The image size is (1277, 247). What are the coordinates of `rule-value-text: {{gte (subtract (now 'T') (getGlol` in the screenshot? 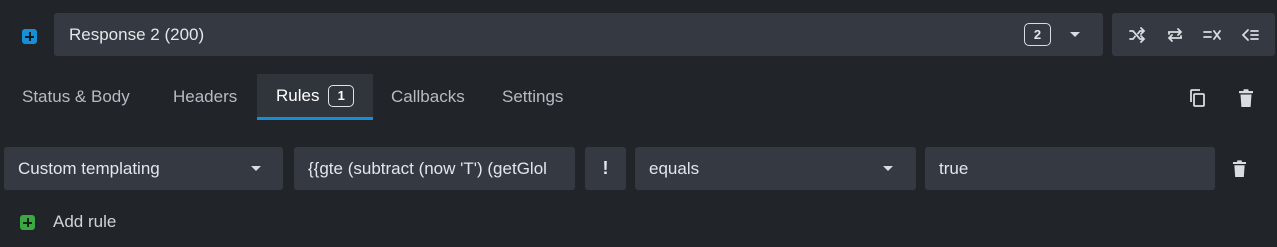 It's located at (427, 168).